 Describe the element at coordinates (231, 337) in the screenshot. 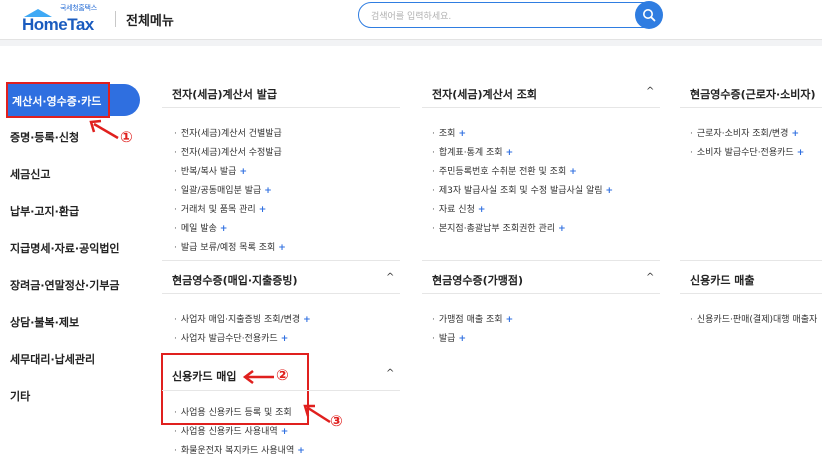

I see `menu-item: 사업자 발급수단·전용카드+` at that location.